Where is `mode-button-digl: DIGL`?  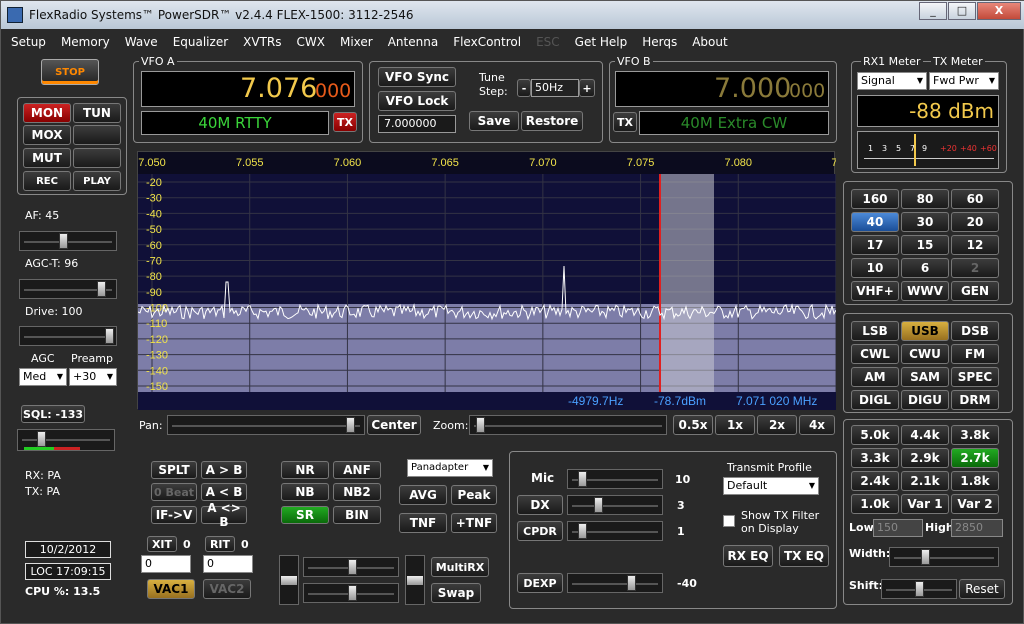
mode-button-digl: DIGL is located at coordinates (875, 400).